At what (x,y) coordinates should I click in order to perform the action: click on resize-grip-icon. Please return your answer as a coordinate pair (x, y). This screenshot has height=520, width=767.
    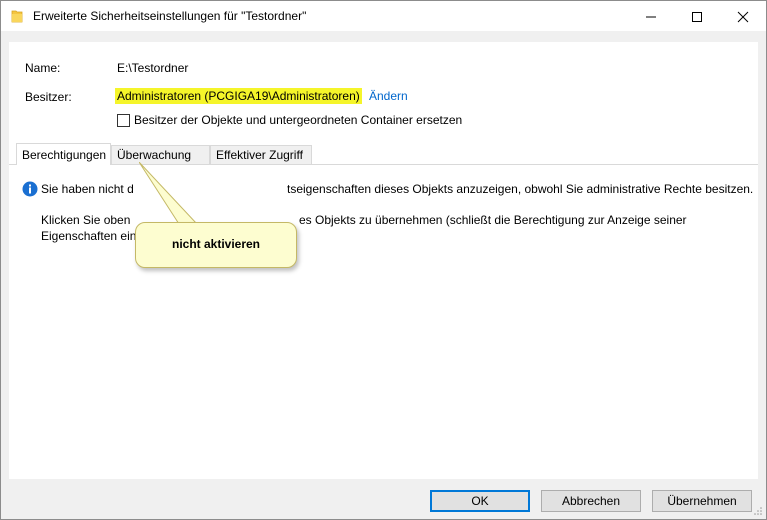
    Looking at the image, I should click on (758, 511).